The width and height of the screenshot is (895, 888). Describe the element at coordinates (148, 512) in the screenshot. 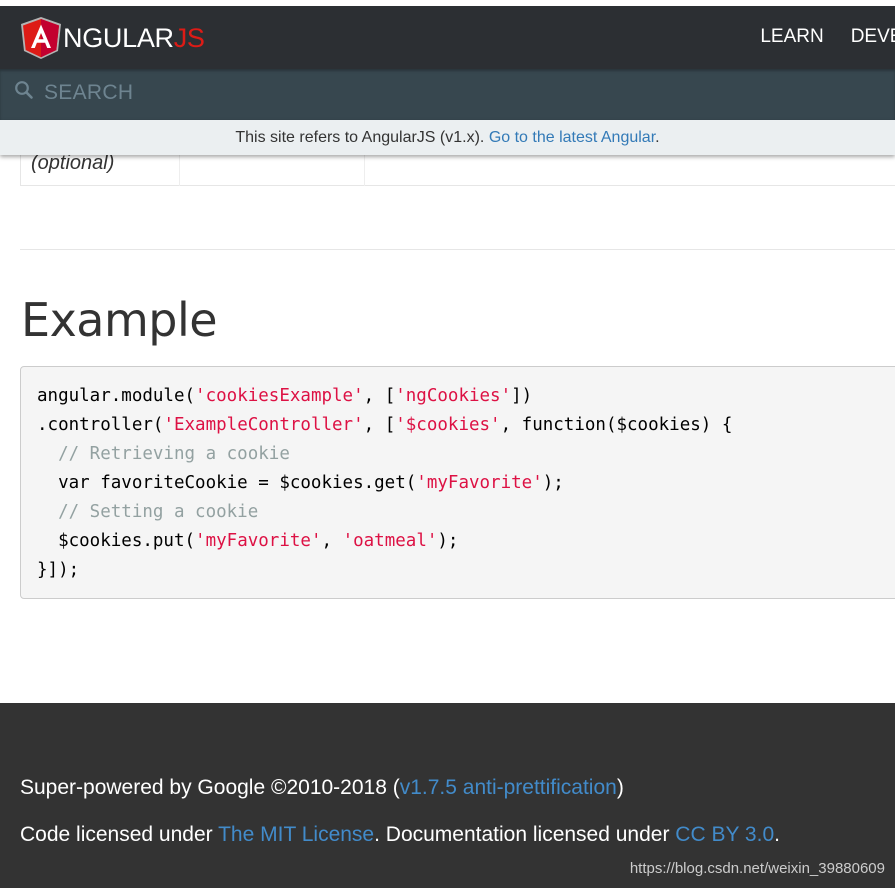

I see `code-comment: // Setting a cookie` at that location.